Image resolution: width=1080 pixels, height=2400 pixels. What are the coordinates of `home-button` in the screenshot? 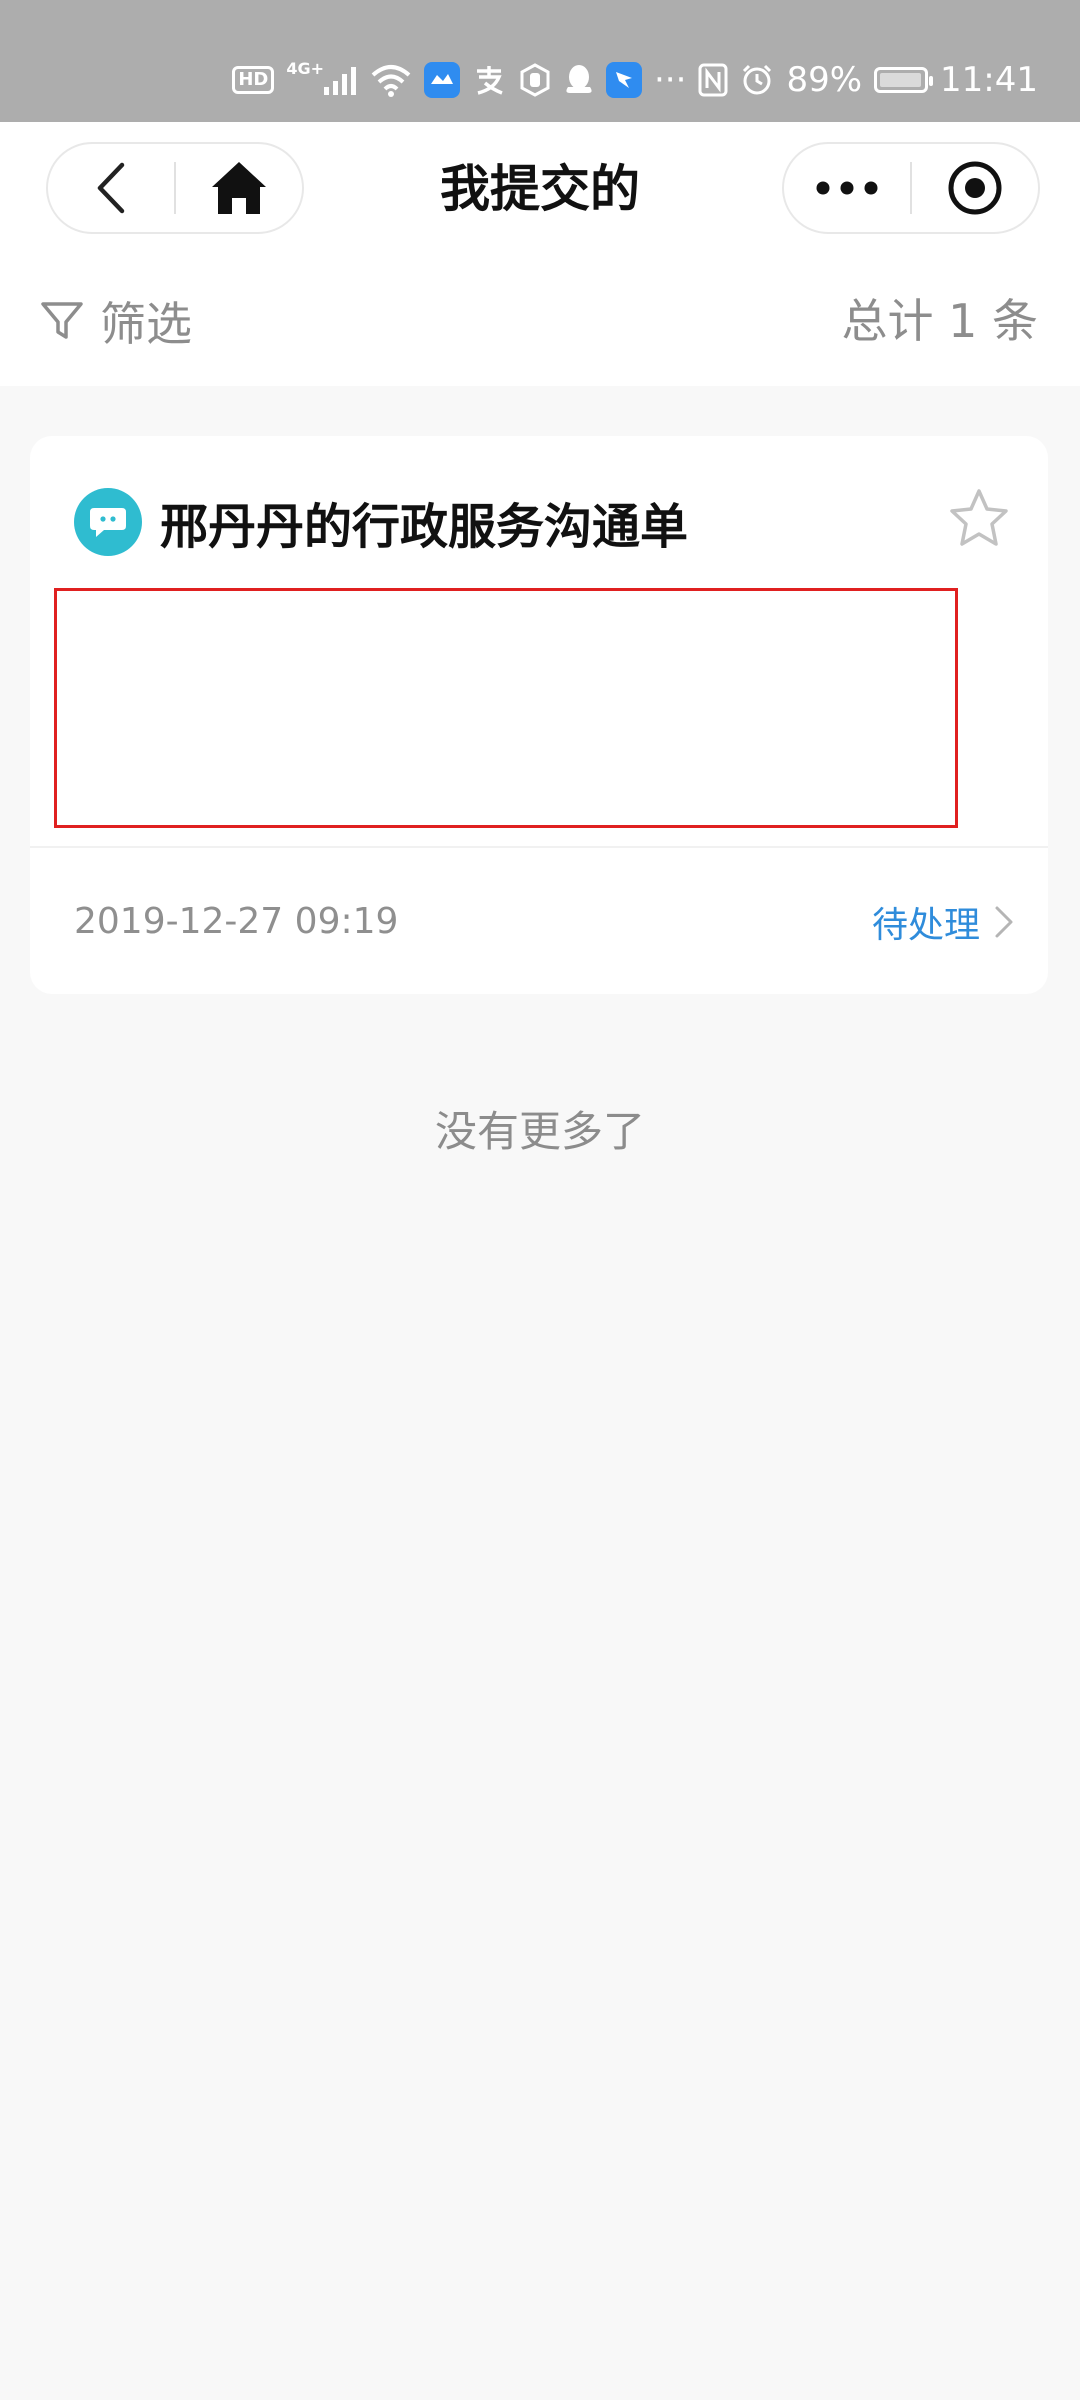 It's located at (239, 188).